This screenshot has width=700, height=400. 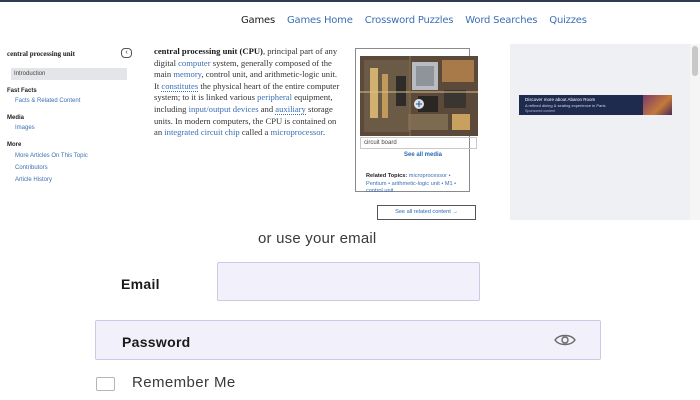 What do you see at coordinates (418, 143) in the screenshot?
I see `media-caption: circuit board` at bounding box center [418, 143].